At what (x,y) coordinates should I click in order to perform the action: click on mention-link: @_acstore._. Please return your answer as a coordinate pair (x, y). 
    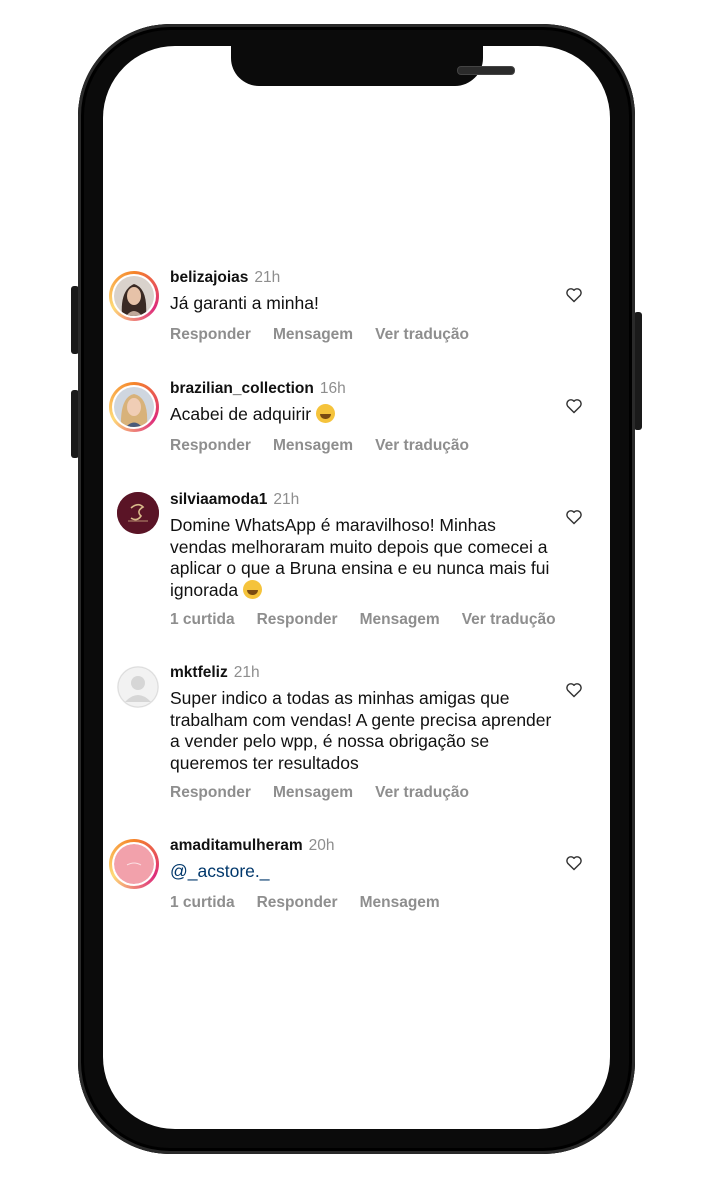
    Looking at the image, I should click on (365, 872).